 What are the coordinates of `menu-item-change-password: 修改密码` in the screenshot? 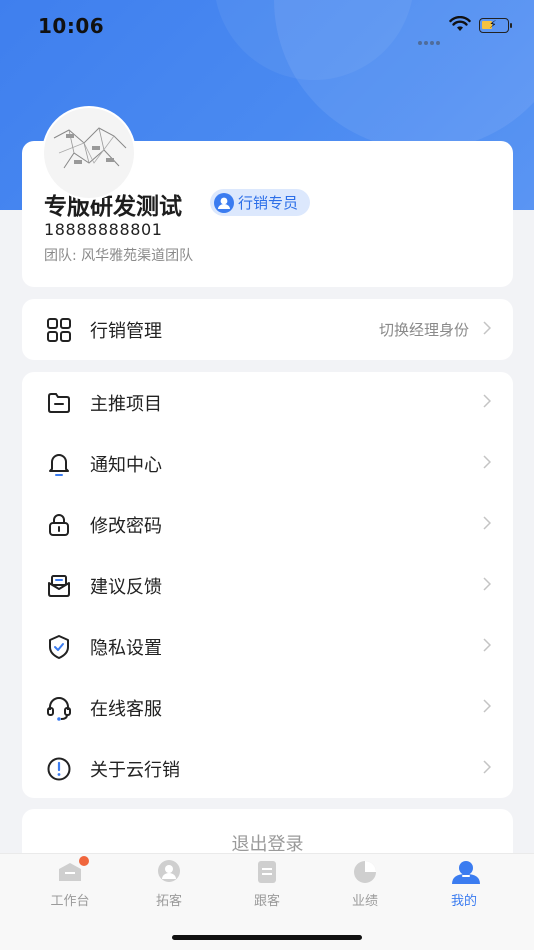 It's located at (267, 524).